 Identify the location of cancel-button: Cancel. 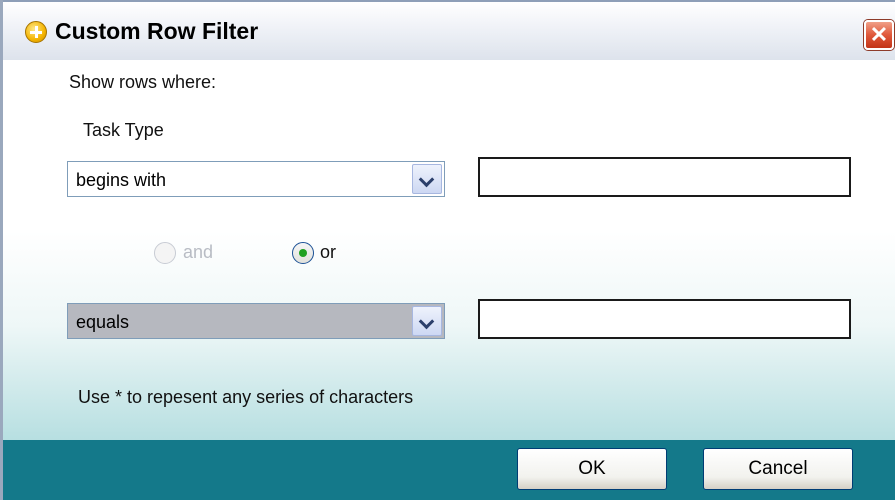
(778, 469).